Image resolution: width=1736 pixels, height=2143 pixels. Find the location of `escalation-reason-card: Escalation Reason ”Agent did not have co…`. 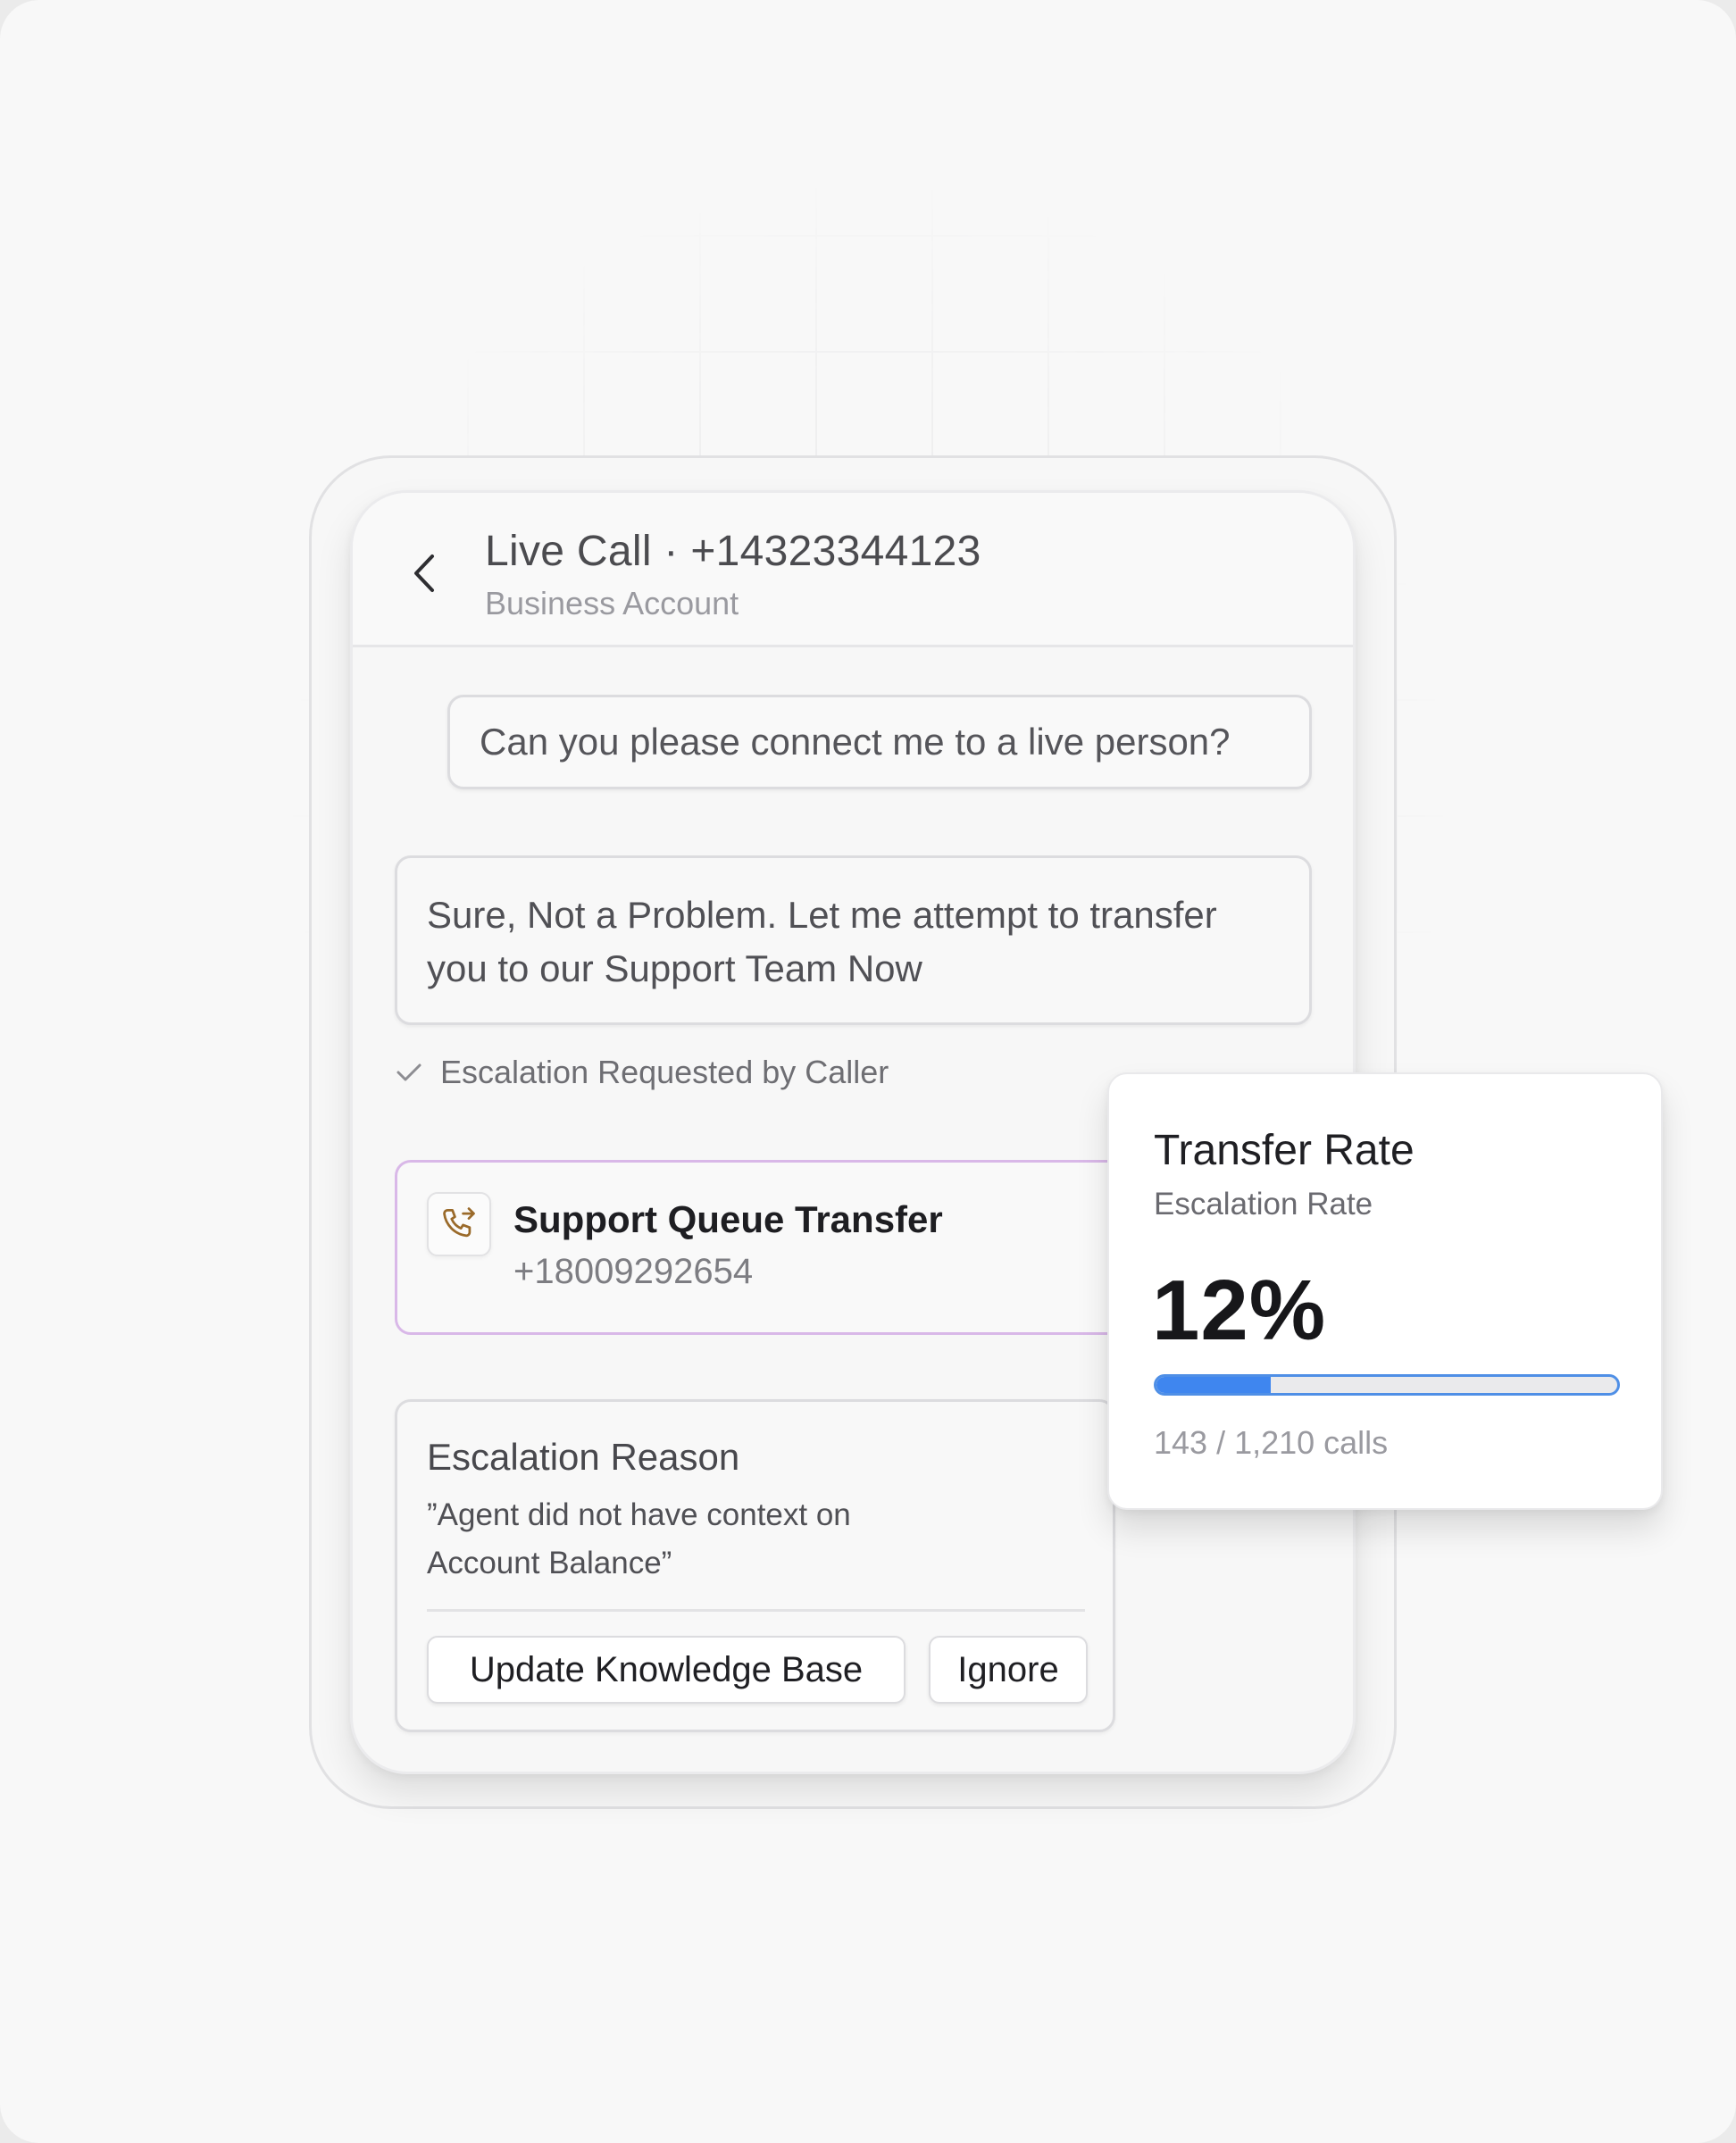

escalation-reason-card: Escalation Reason ”Agent did not have co… is located at coordinates (755, 1565).